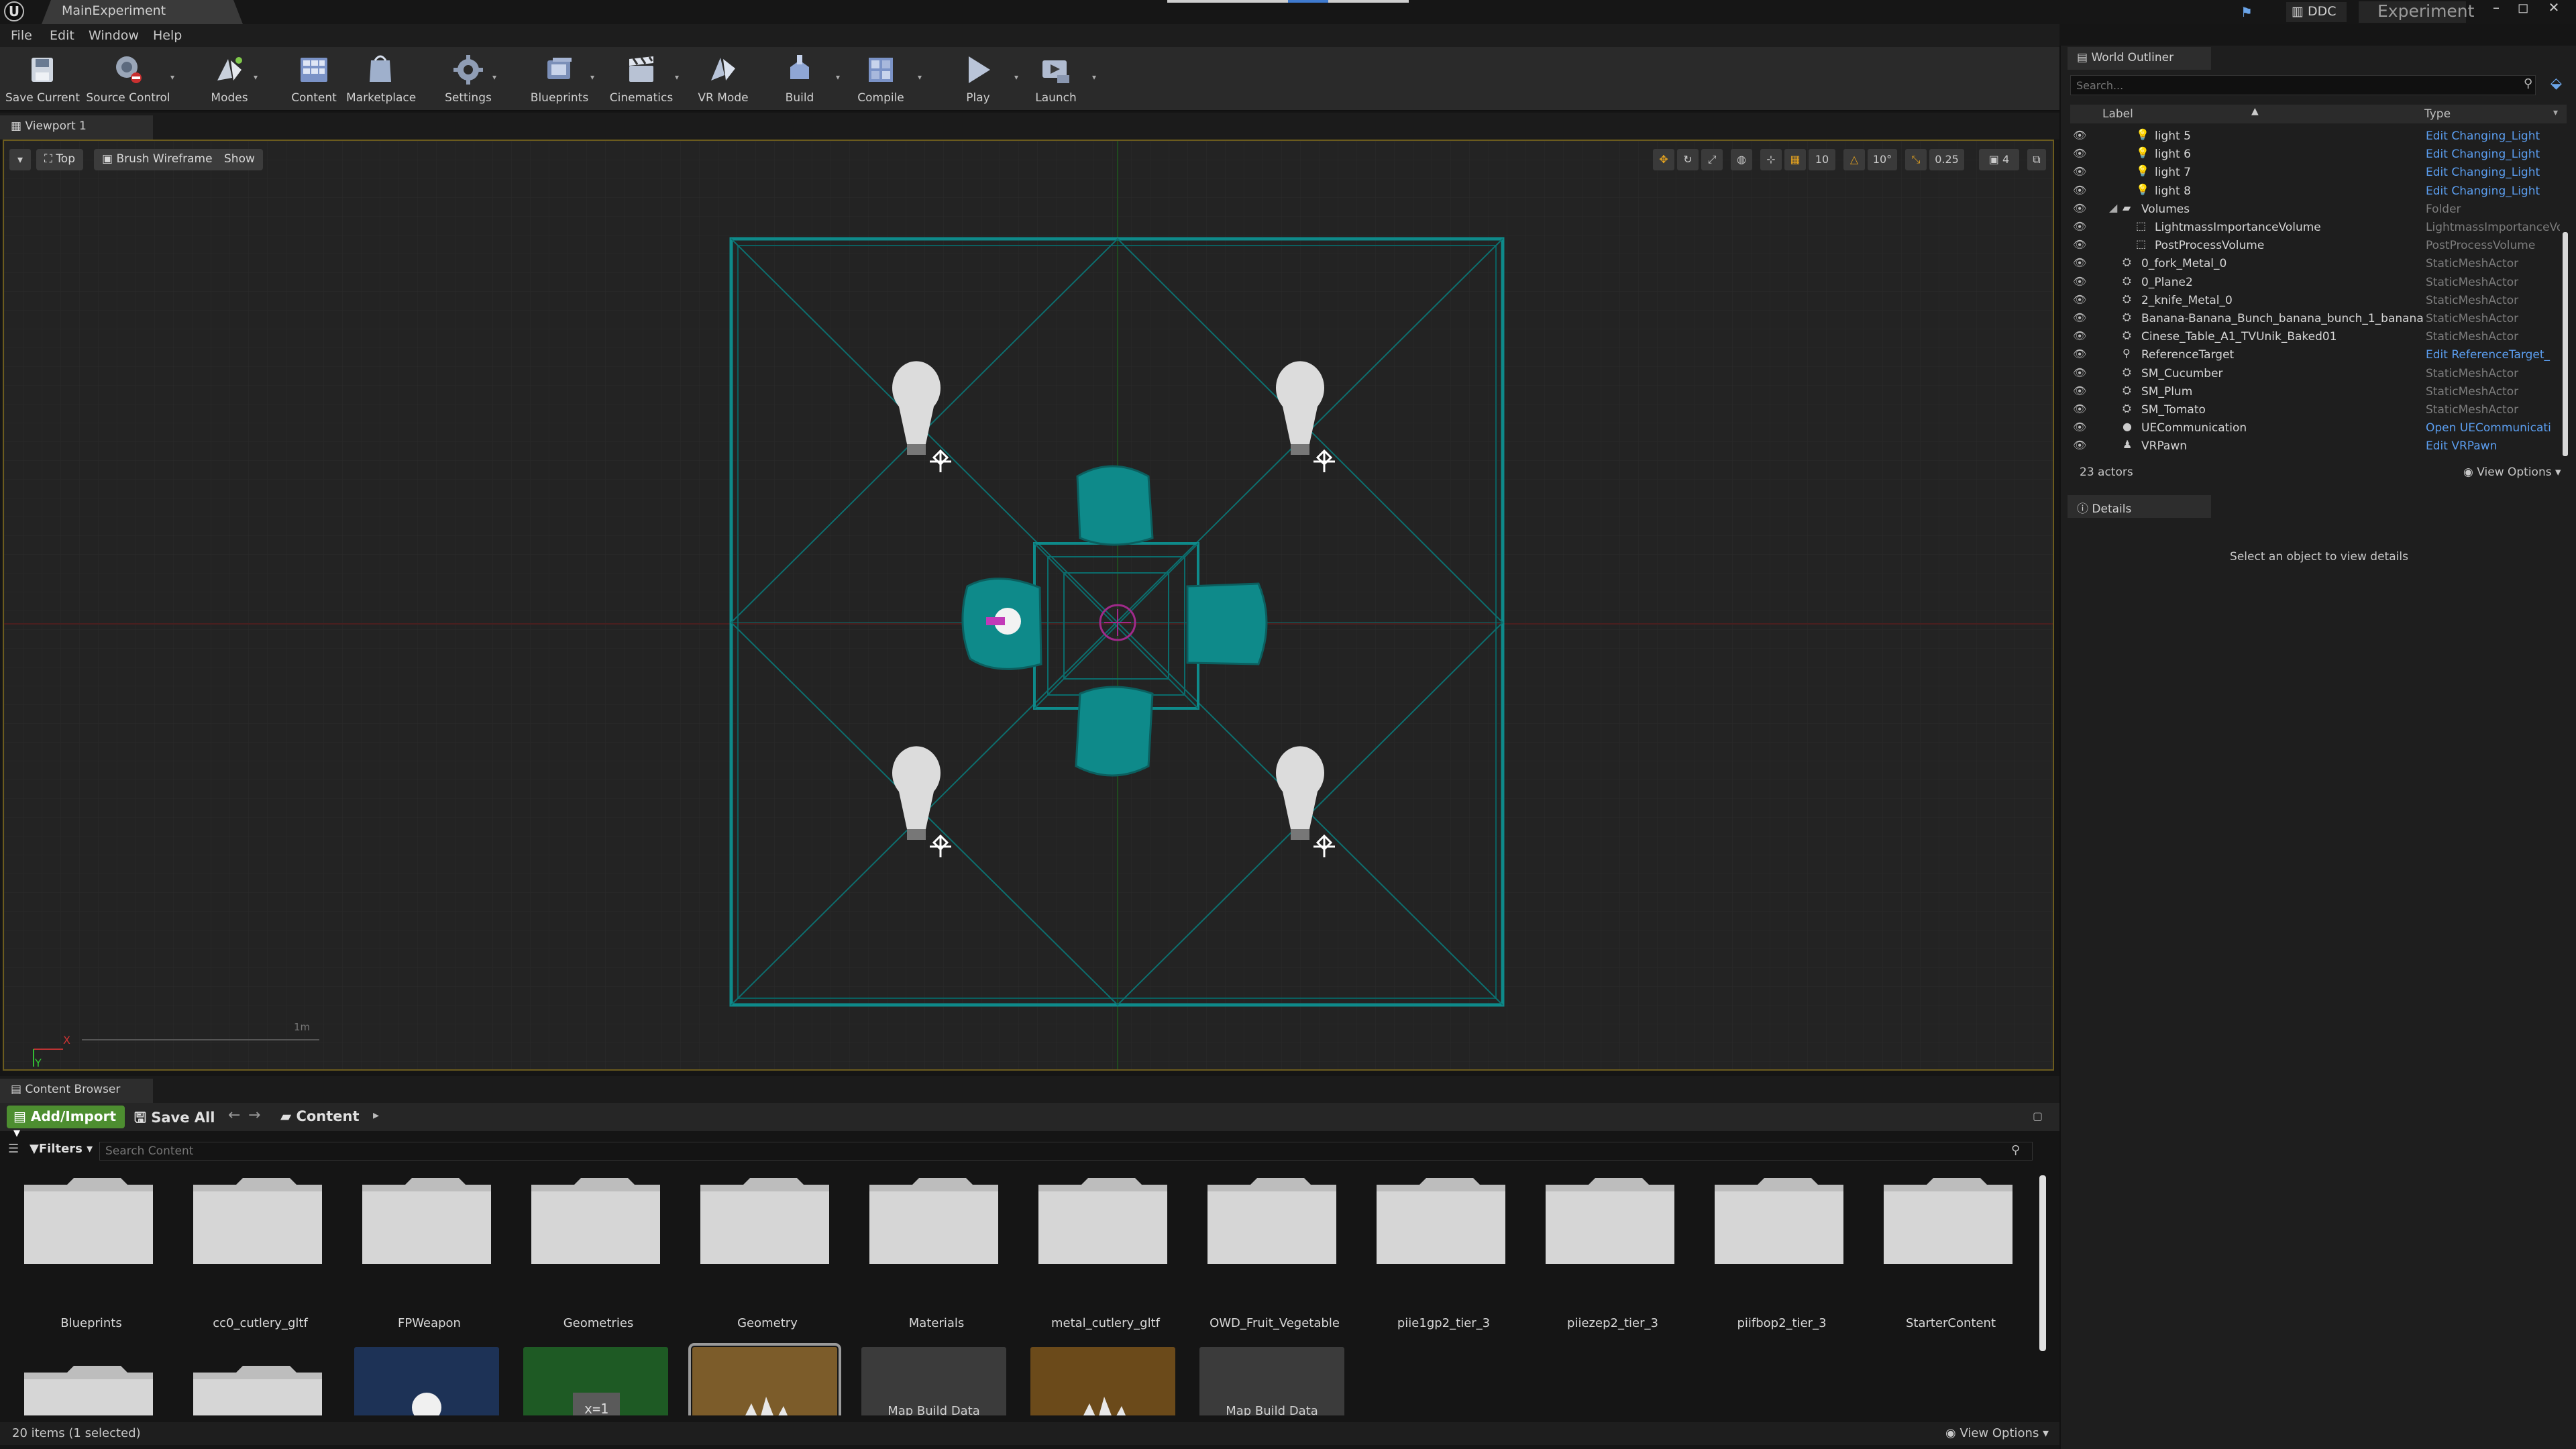  Describe the element at coordinates (2315, 264) in the screenshot. I see `outliner-row: 👁 ⛭ 0_fork_Metal_0 StaticMeshActor` at that location.